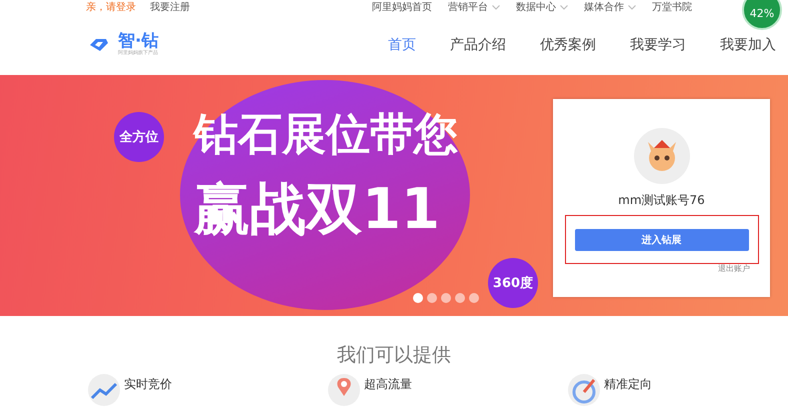 The image size is (788, 407). I want to click on top-link: 营销平台, so click(474, 8).